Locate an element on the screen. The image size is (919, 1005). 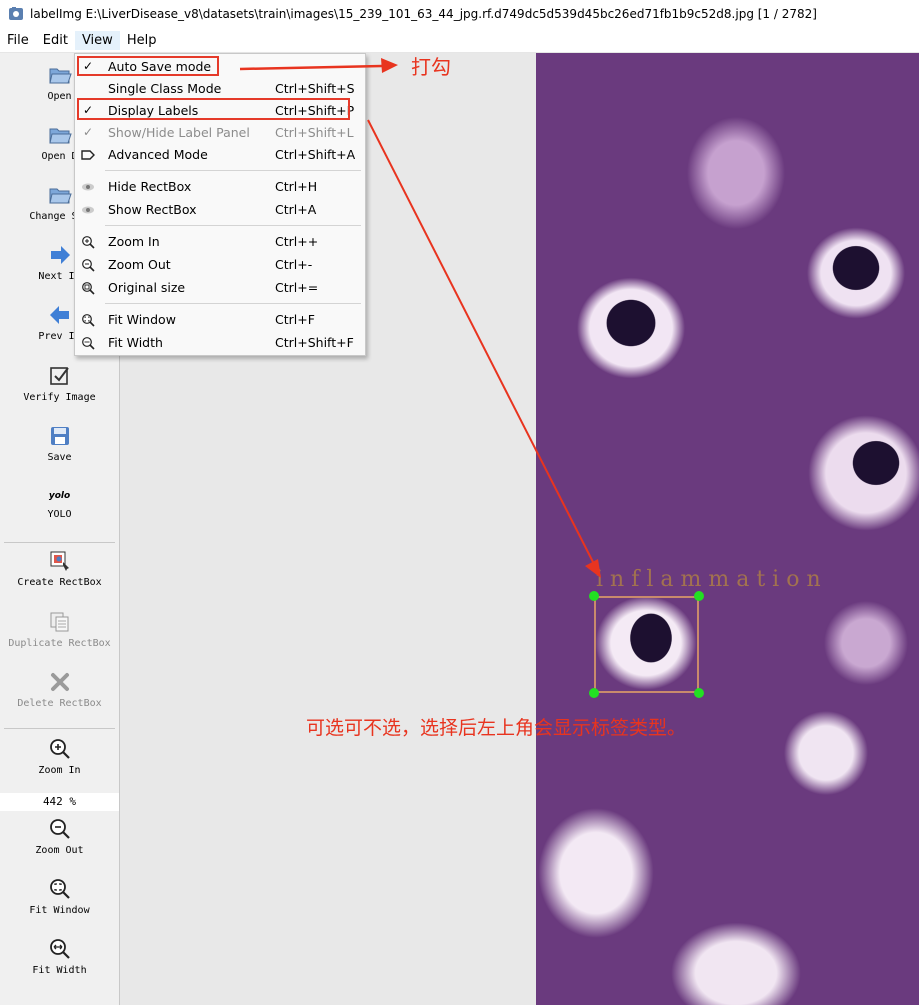
arrow-to-check-note is located at coordinates (311, 67).